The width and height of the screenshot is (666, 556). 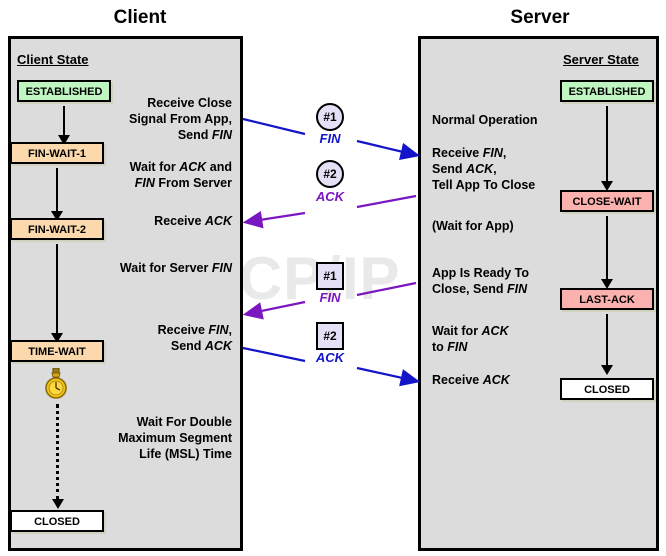 I want to click on client-msl-wait-arrow, so click(x=58, y=456).